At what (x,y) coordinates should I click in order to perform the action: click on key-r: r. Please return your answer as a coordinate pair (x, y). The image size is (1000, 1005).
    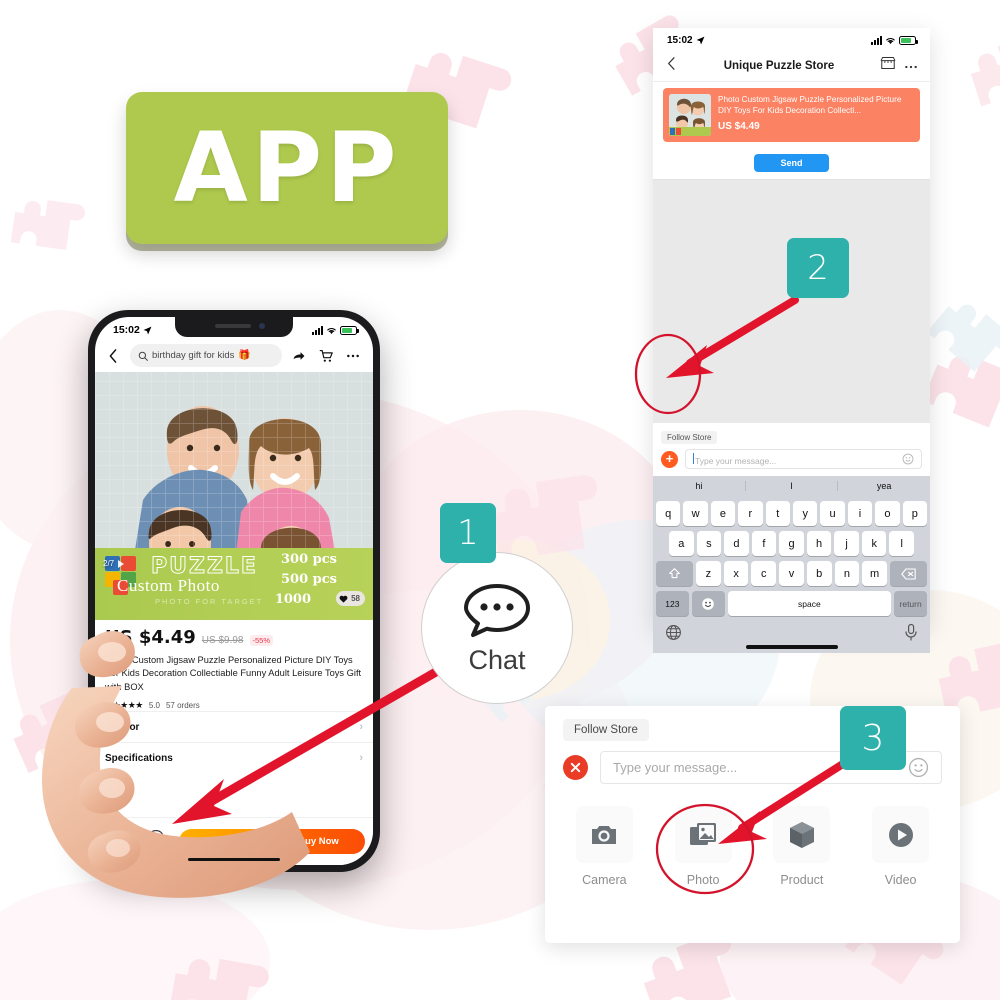
    Looking at the image, I should click on (750, 513).